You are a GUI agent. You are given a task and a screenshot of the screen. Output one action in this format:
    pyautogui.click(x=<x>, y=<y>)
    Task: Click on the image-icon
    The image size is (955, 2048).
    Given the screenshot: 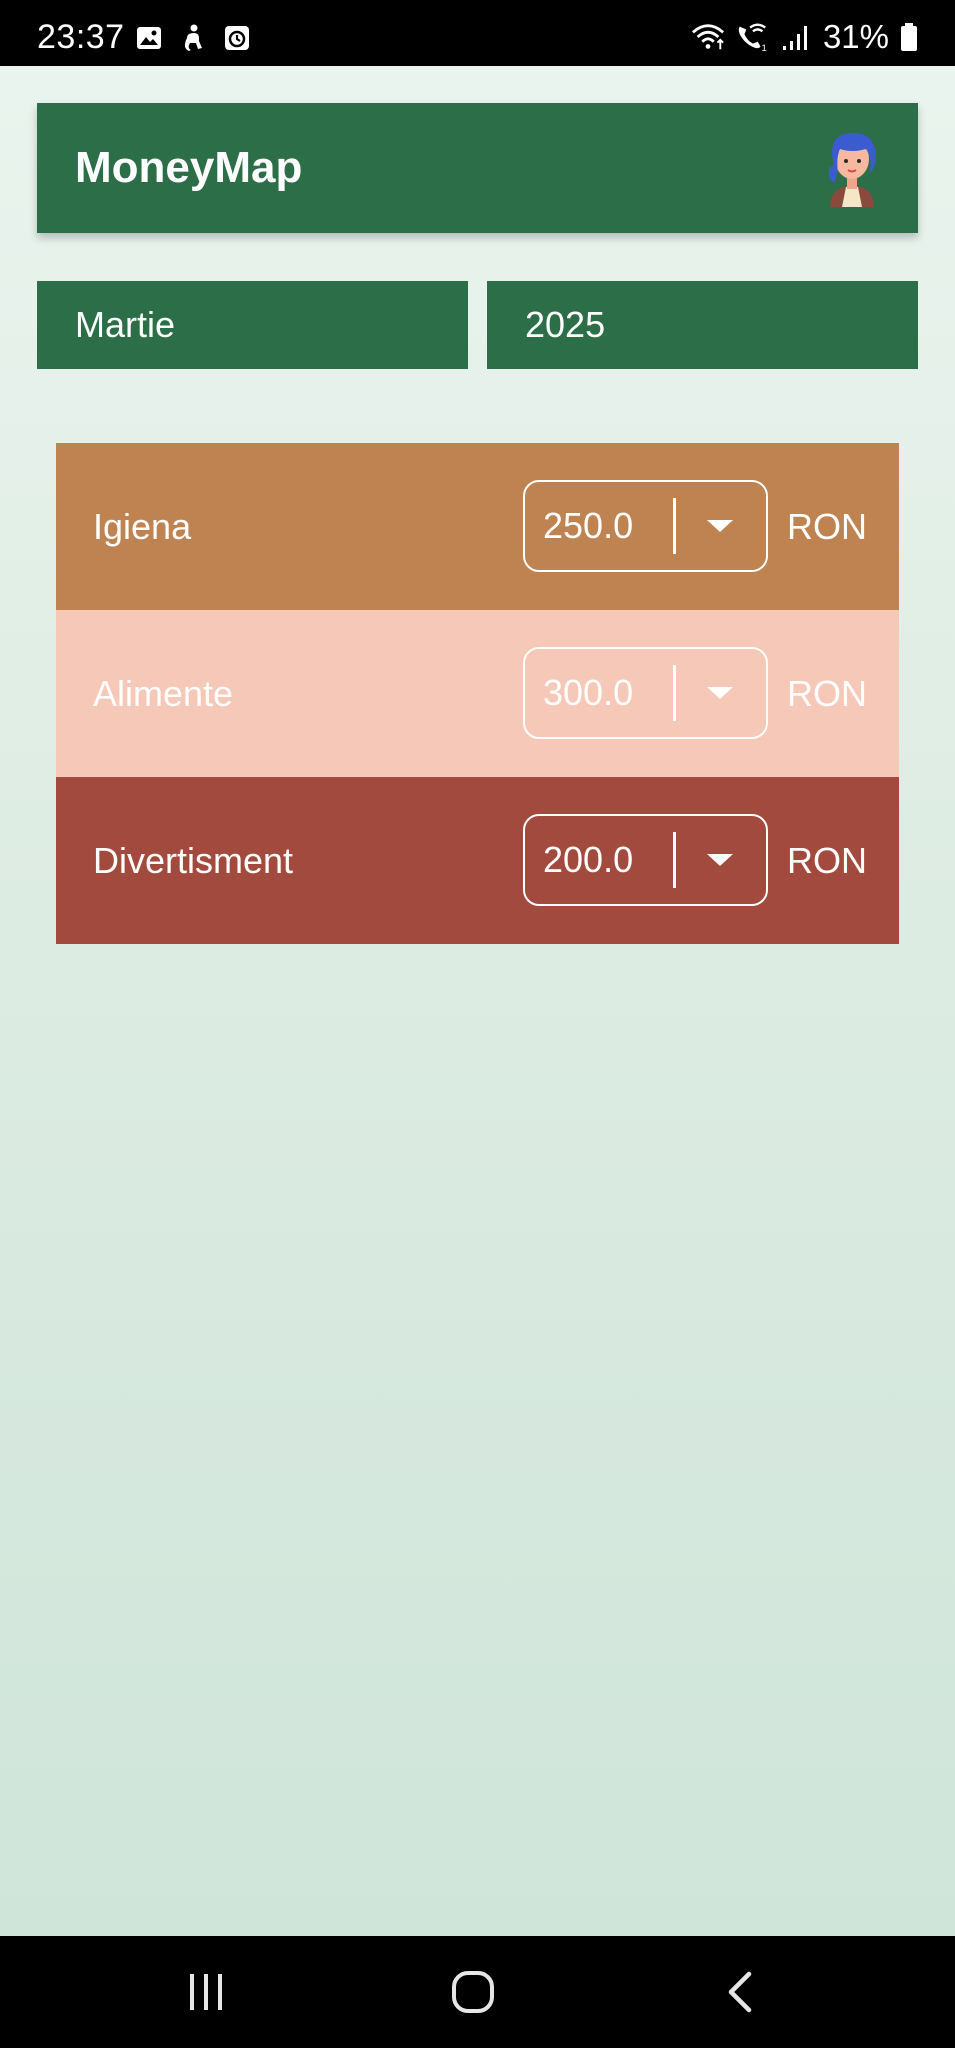 What is the action you would take?
    pyautogui.click(x=149, y=38)
    